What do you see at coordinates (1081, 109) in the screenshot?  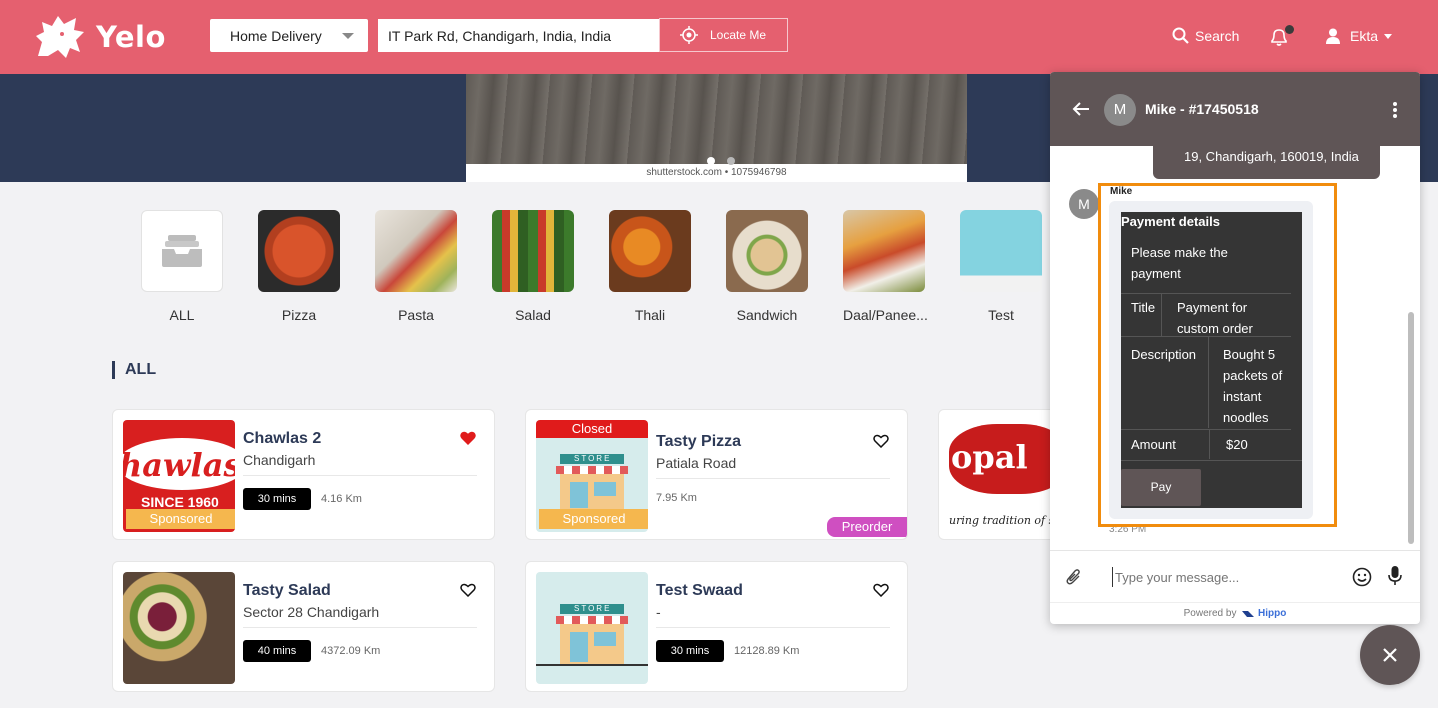 I see `back-arrow-icon` at bounding box center [1081, 109].